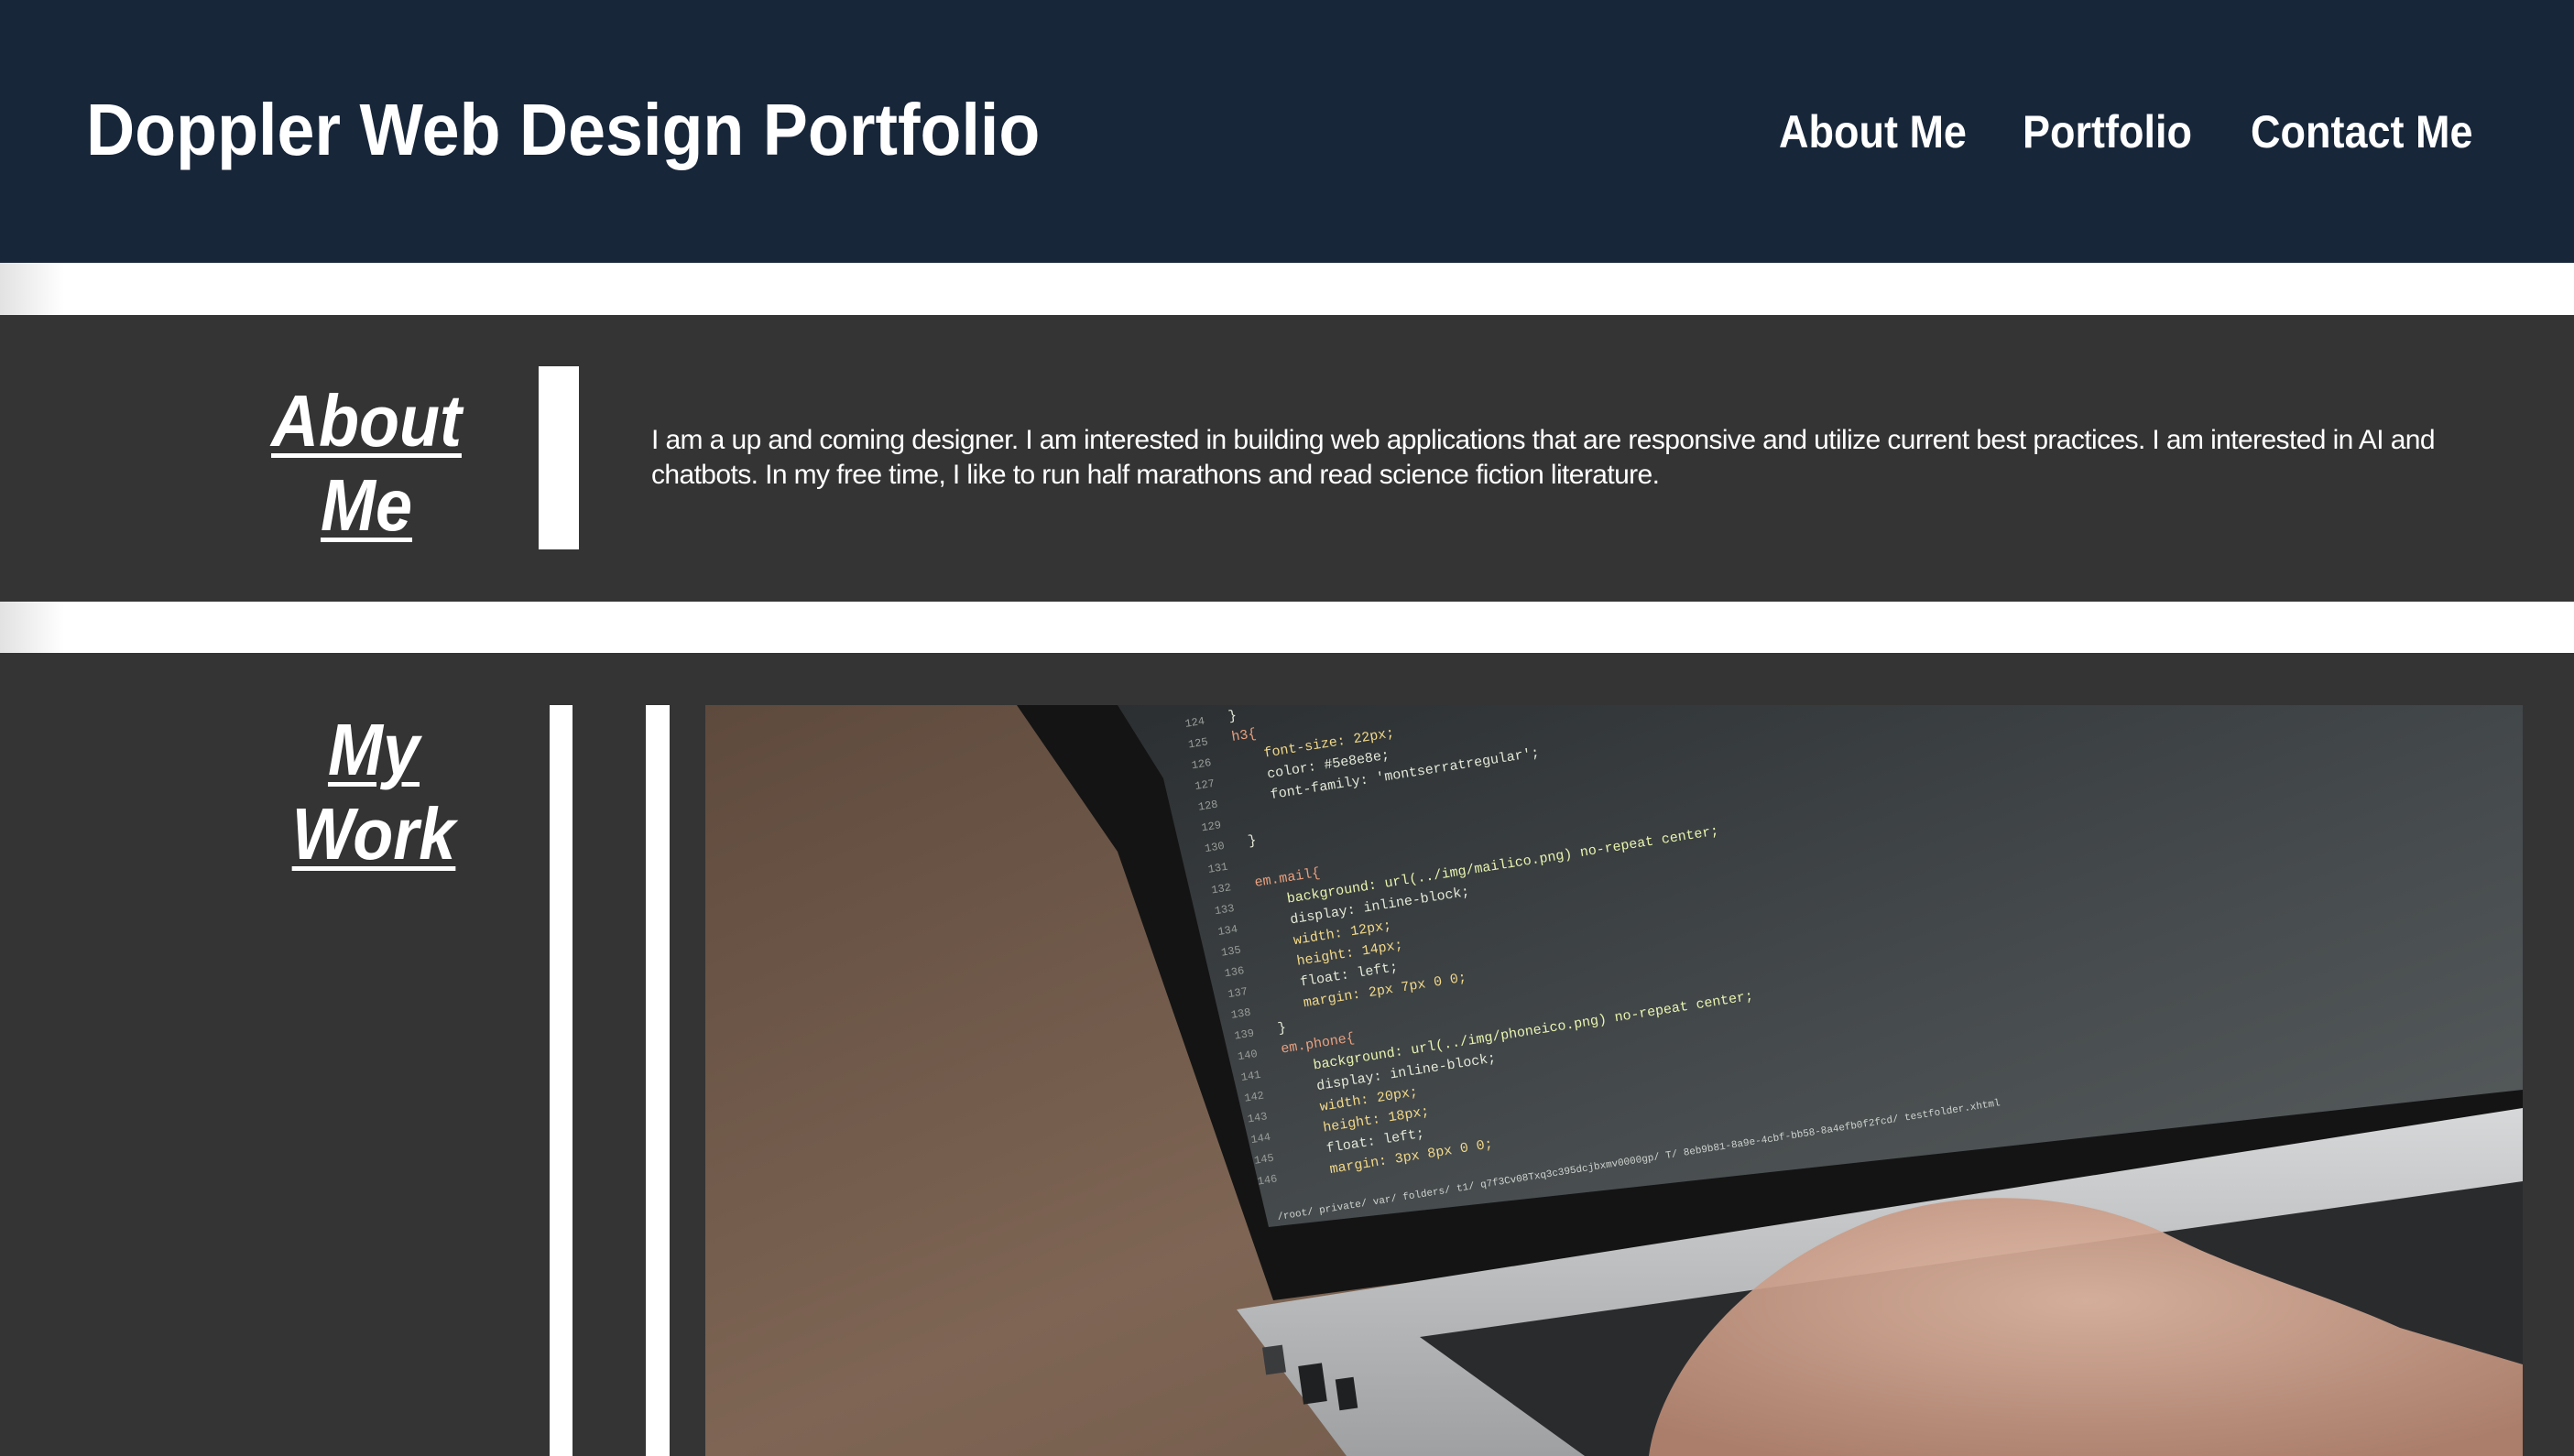 Image resolution: width=2574 pixels, height=1456 pixels. Describe the element at coordinates (563, 129) in the screenshot. I see `site-title: Doppler Web Design Portfolio` at that location.